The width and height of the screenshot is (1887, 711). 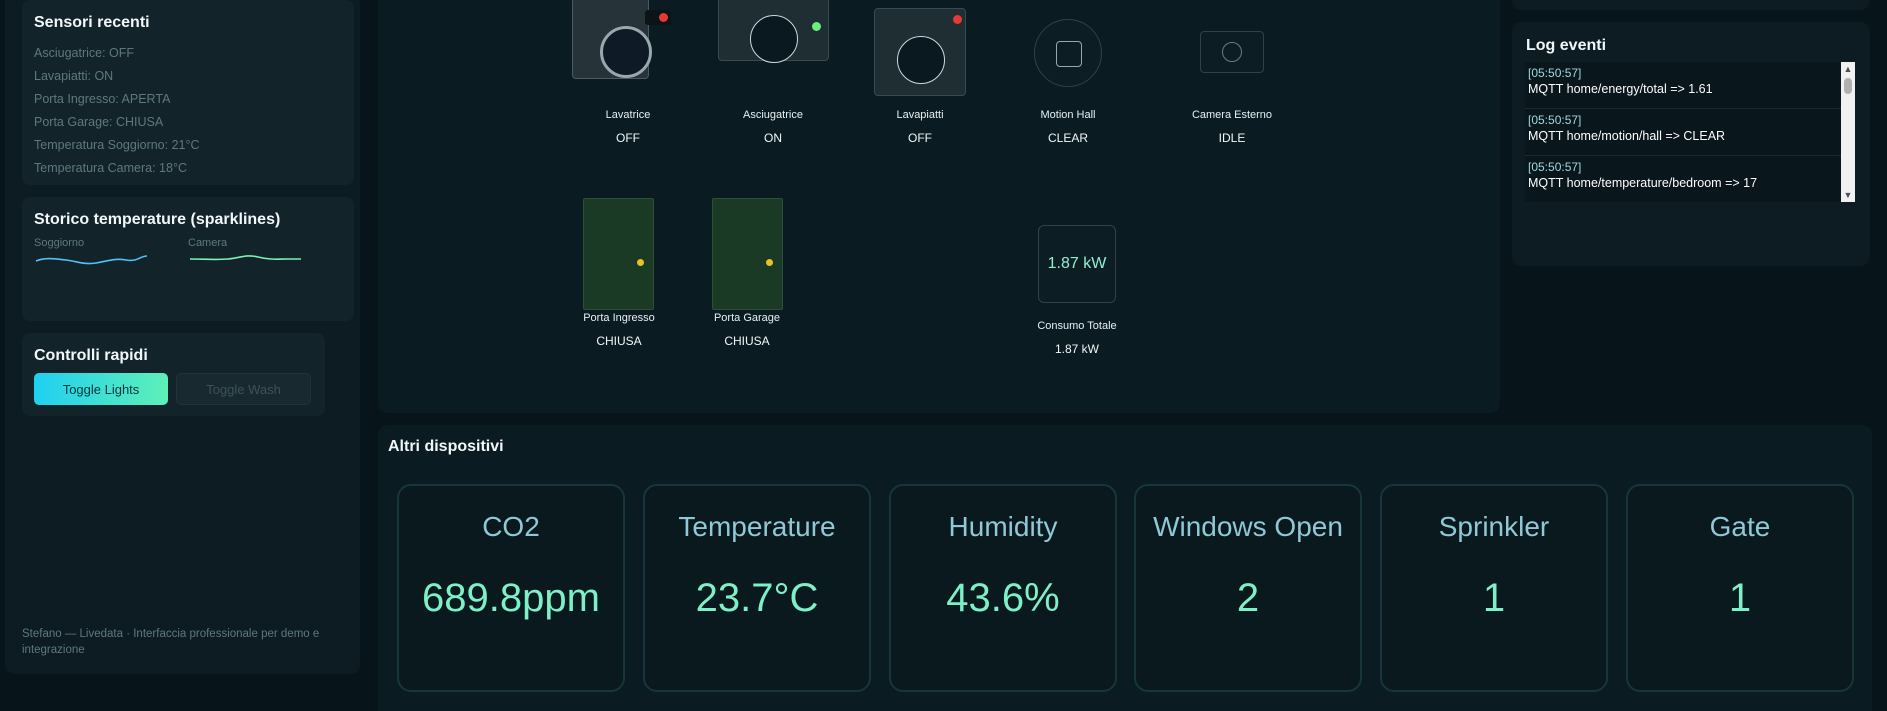 I want to click on camera-icon, so click(x=1232, y=52).